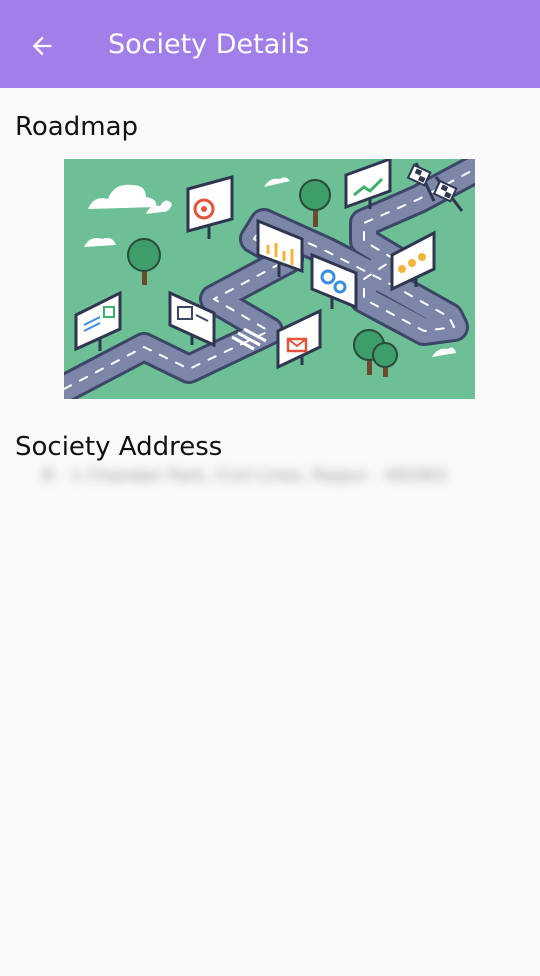 The width and height of the screenshot is (540, 976). What do you see at coordinates (209, 44) in the screenshot?
I see `page-title: Society Details` at bounding box center [209, 44].